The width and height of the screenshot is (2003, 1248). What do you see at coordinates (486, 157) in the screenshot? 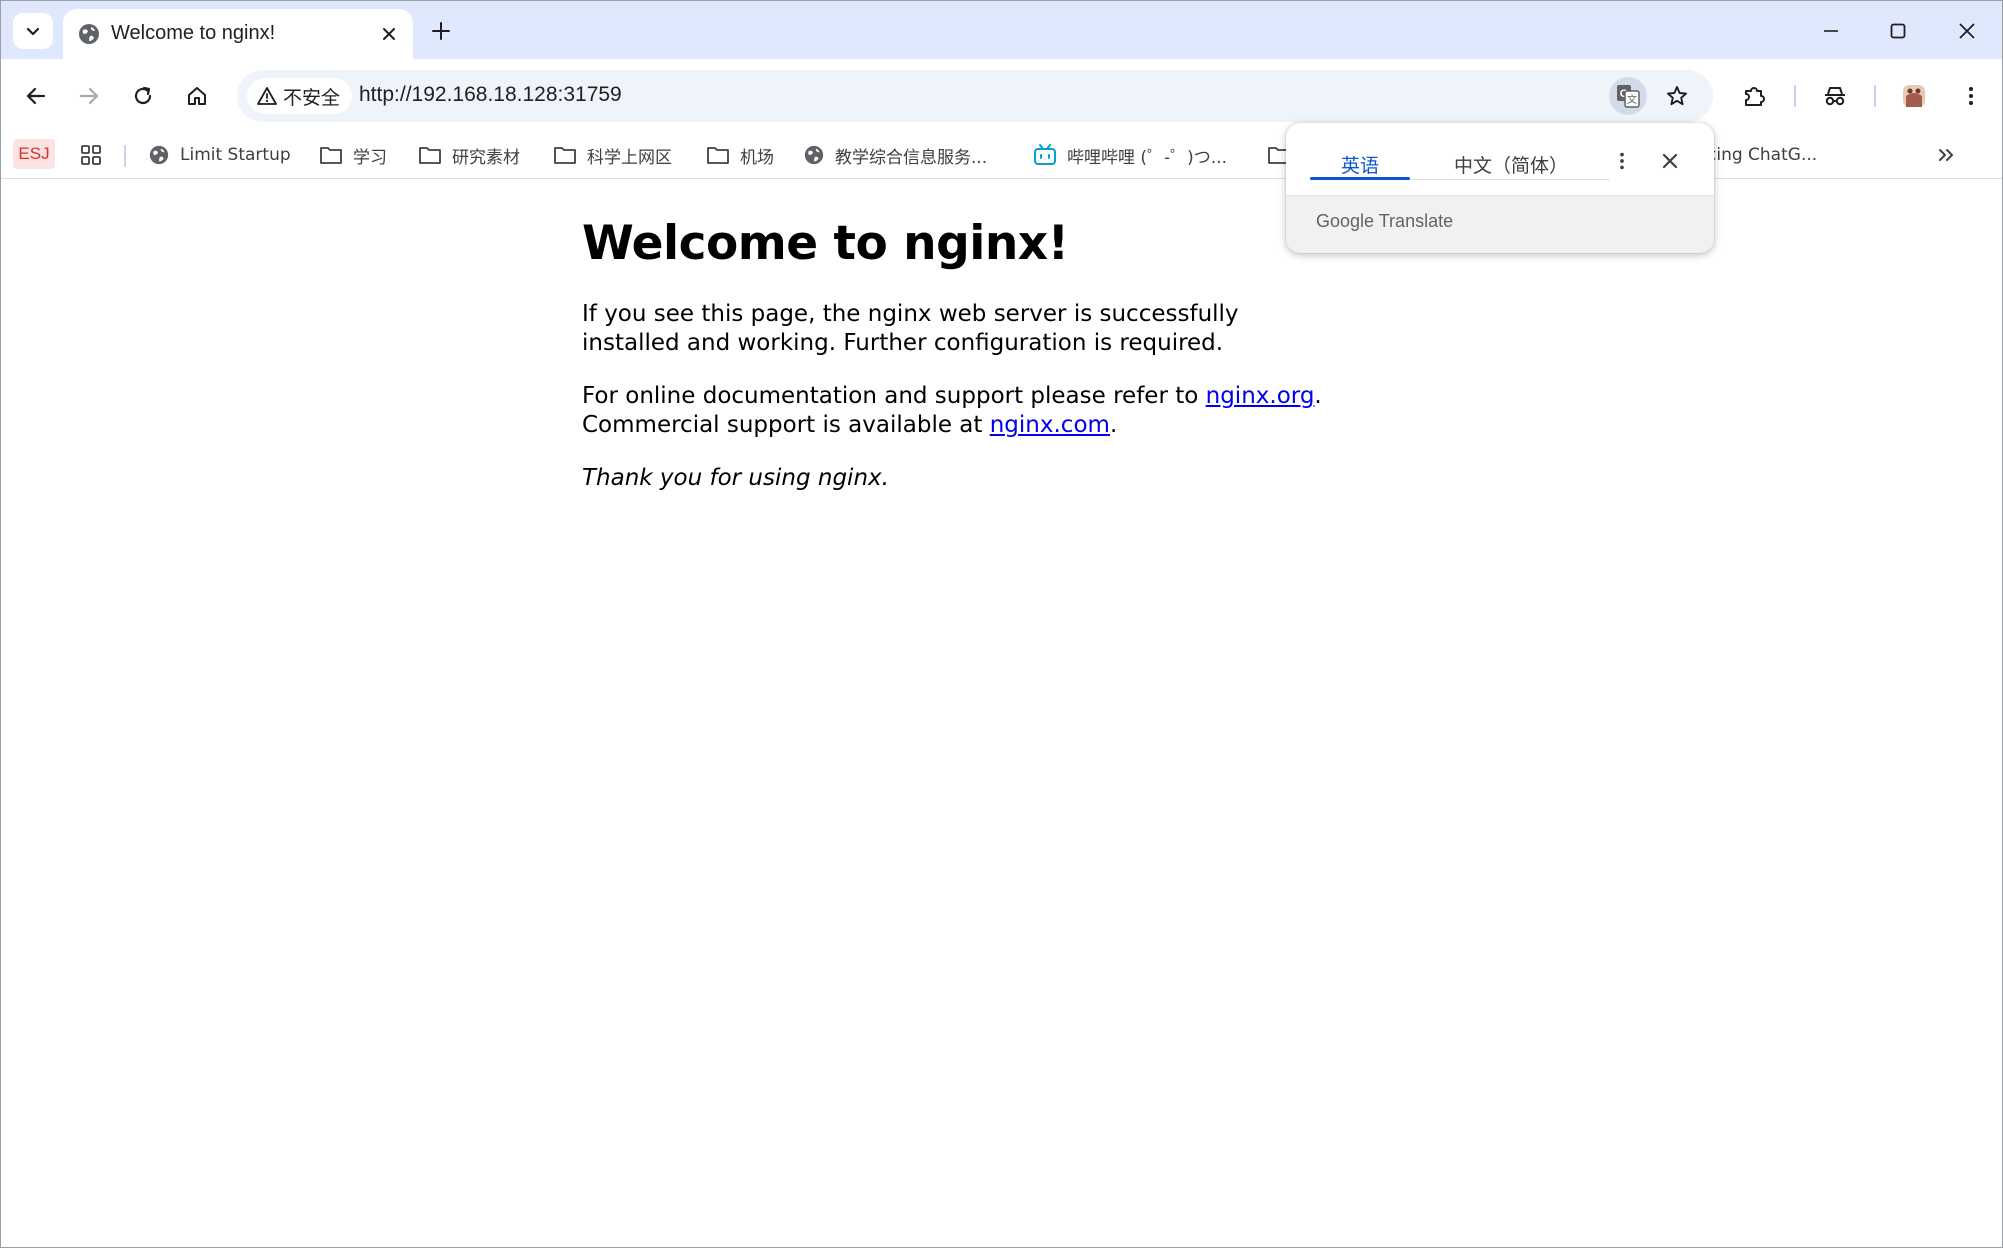
I see `bookmark-label: 研究素材` at bounding box center [486, 157].